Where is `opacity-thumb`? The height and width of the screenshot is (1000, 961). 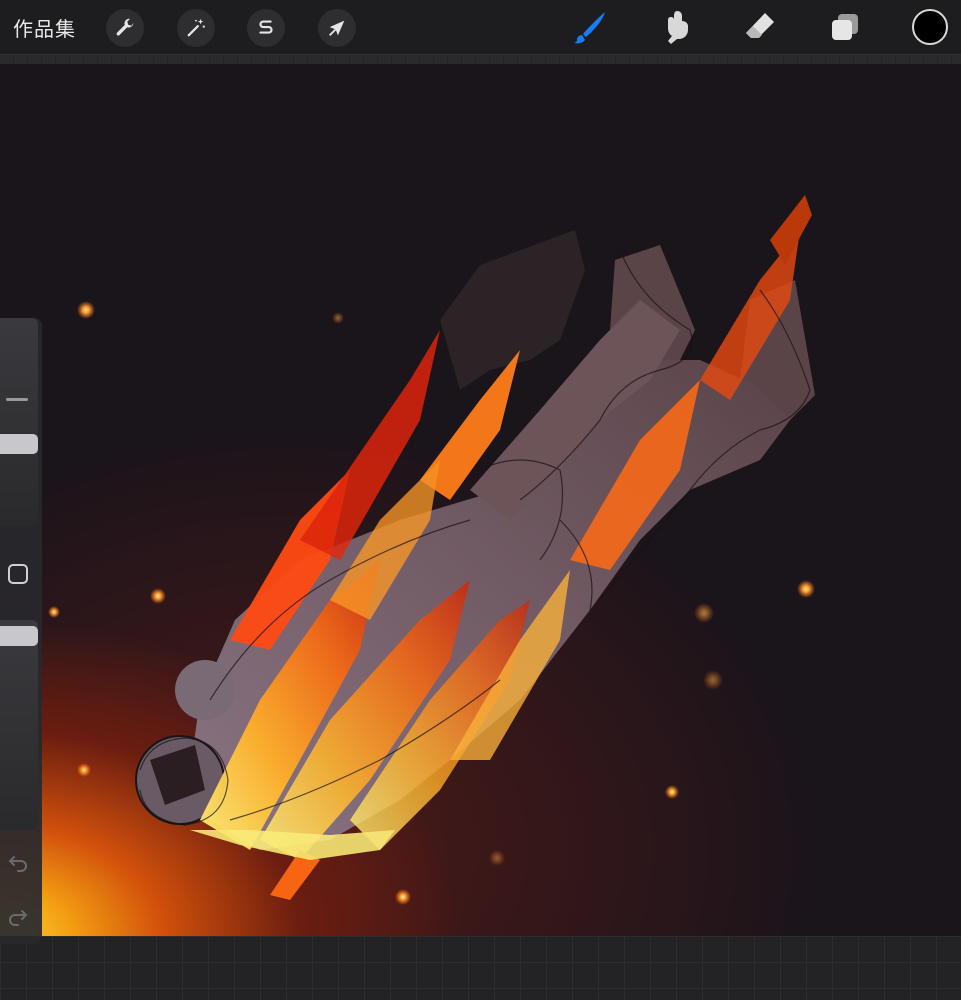 opacity-thumb is located at coordinates (19, 636).